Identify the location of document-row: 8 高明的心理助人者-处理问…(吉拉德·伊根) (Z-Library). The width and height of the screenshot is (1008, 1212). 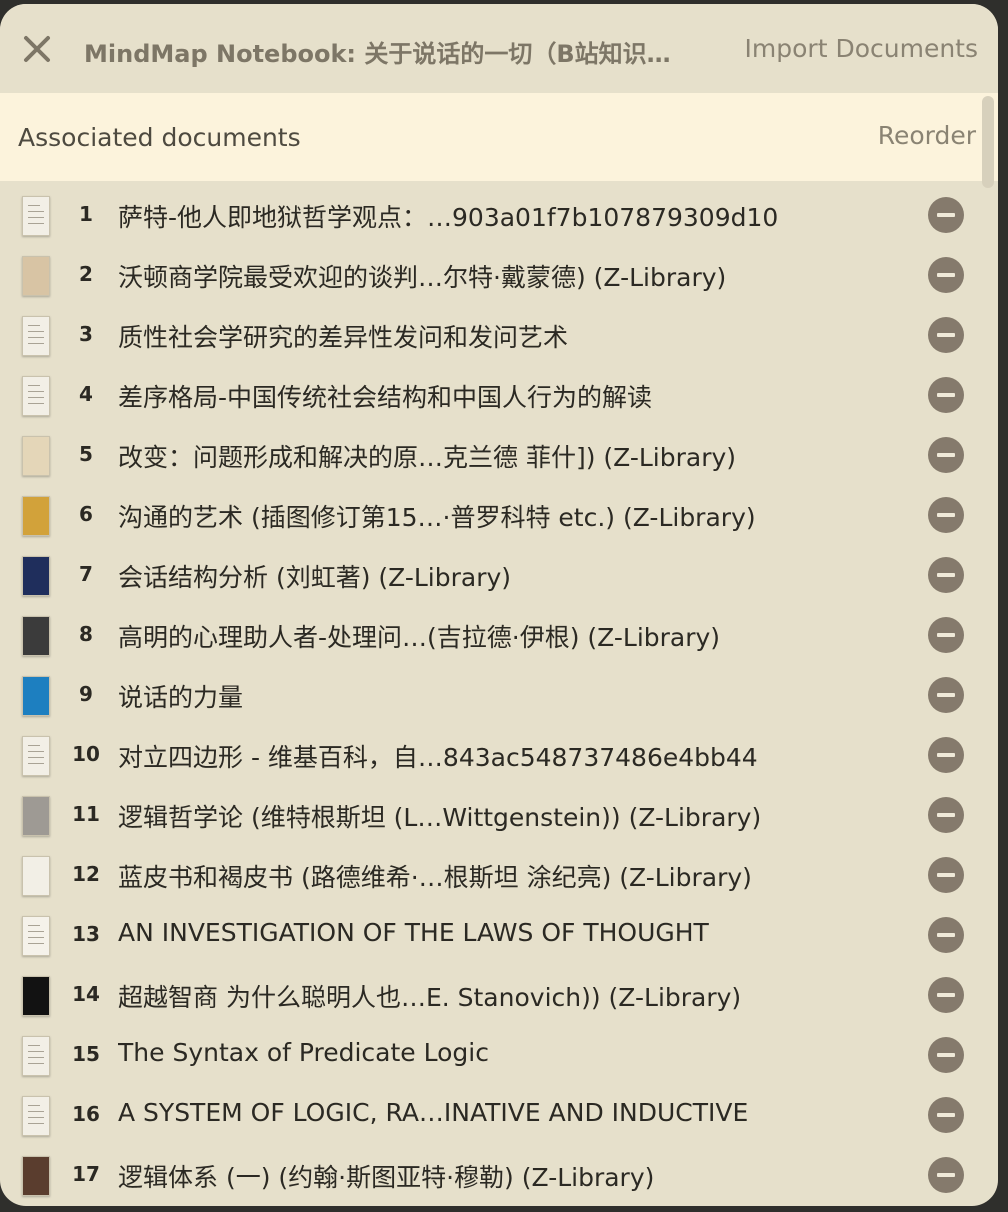
(499, 634).